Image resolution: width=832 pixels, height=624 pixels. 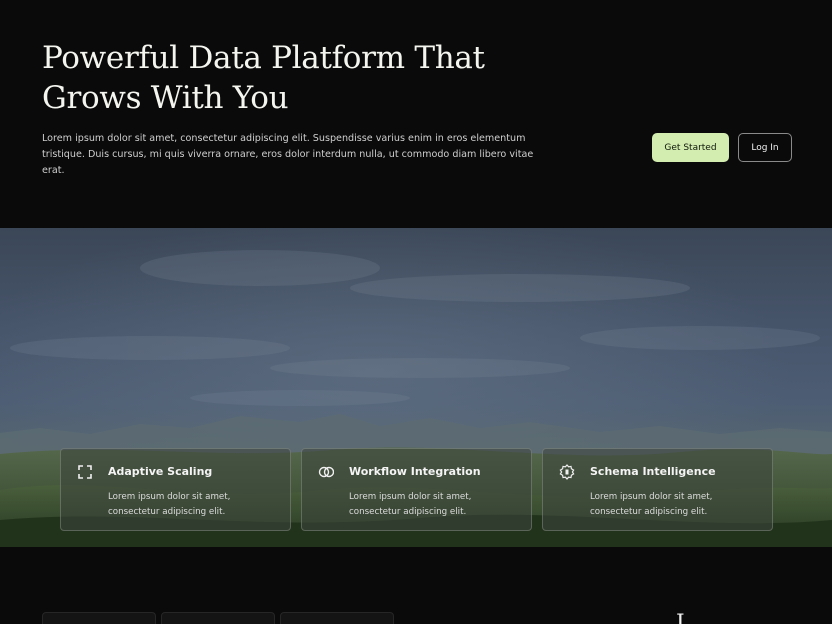 What do you see at coordinates (653, 471) in the screenshot?
I see `feature-title: Schema Intelligence` at bounding box center [653, 471].